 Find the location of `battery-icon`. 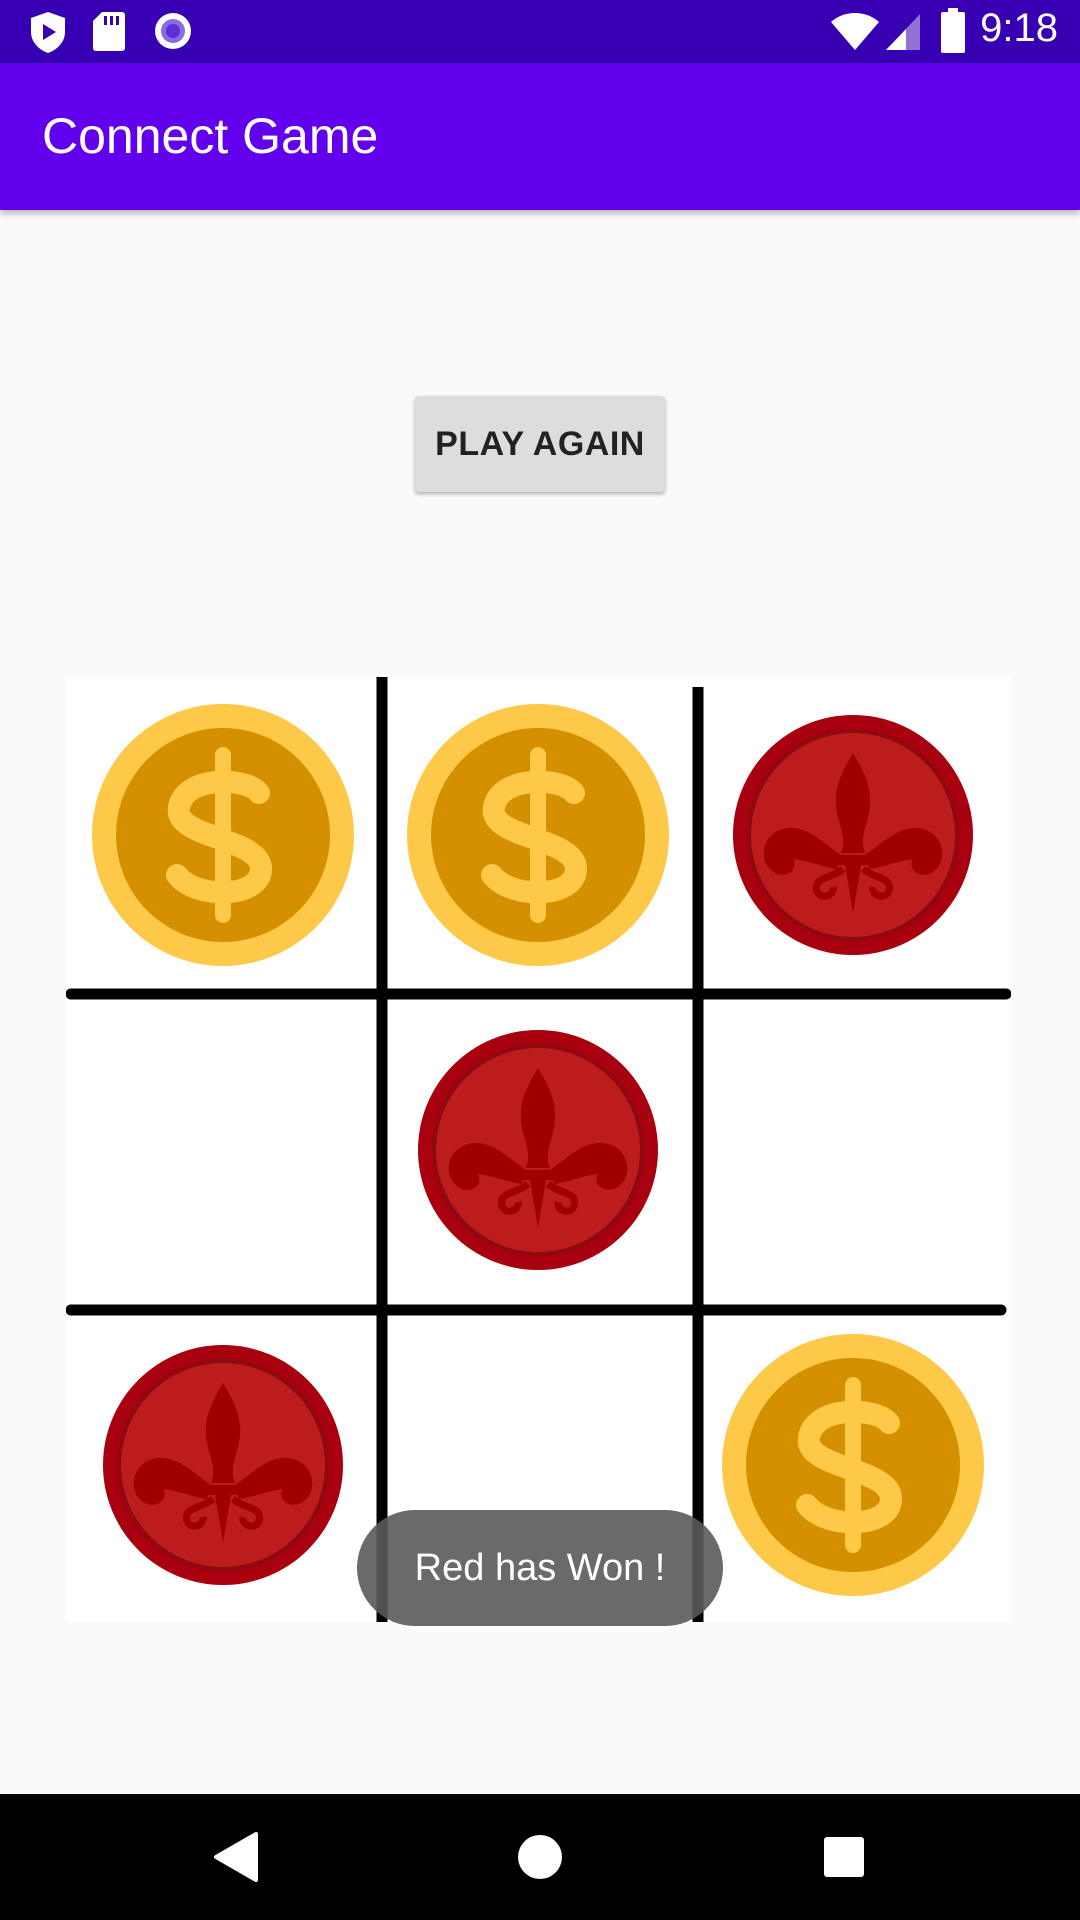

battery-icon is located at coordinates (953, 30).